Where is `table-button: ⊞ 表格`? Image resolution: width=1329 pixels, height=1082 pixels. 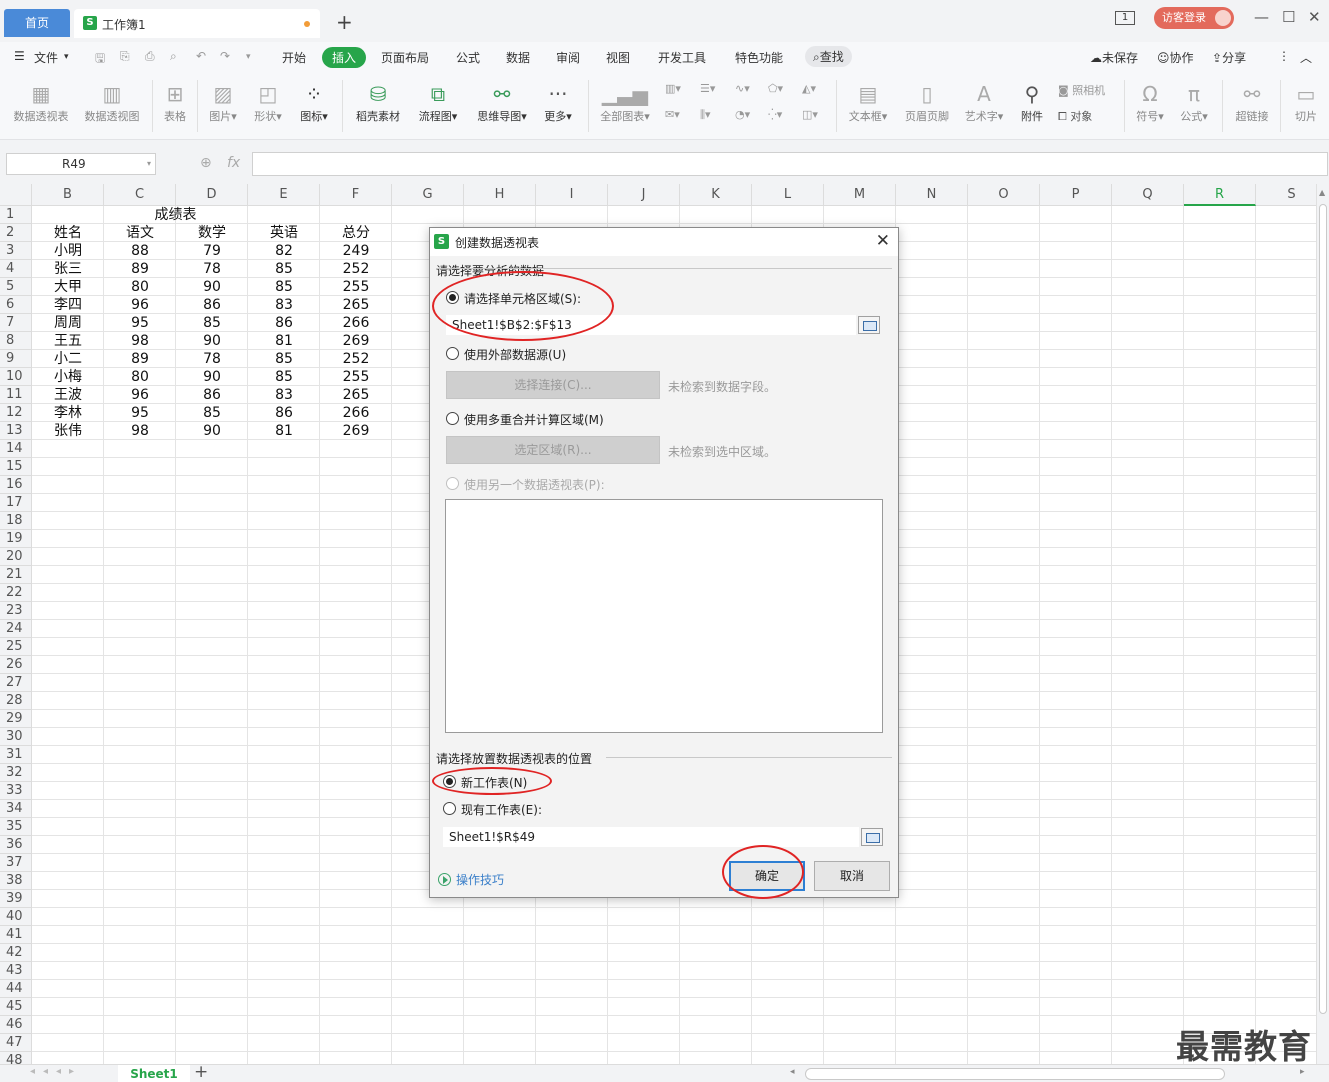 table-button: ⊞ 表格 is located at coordinates (175, 102).